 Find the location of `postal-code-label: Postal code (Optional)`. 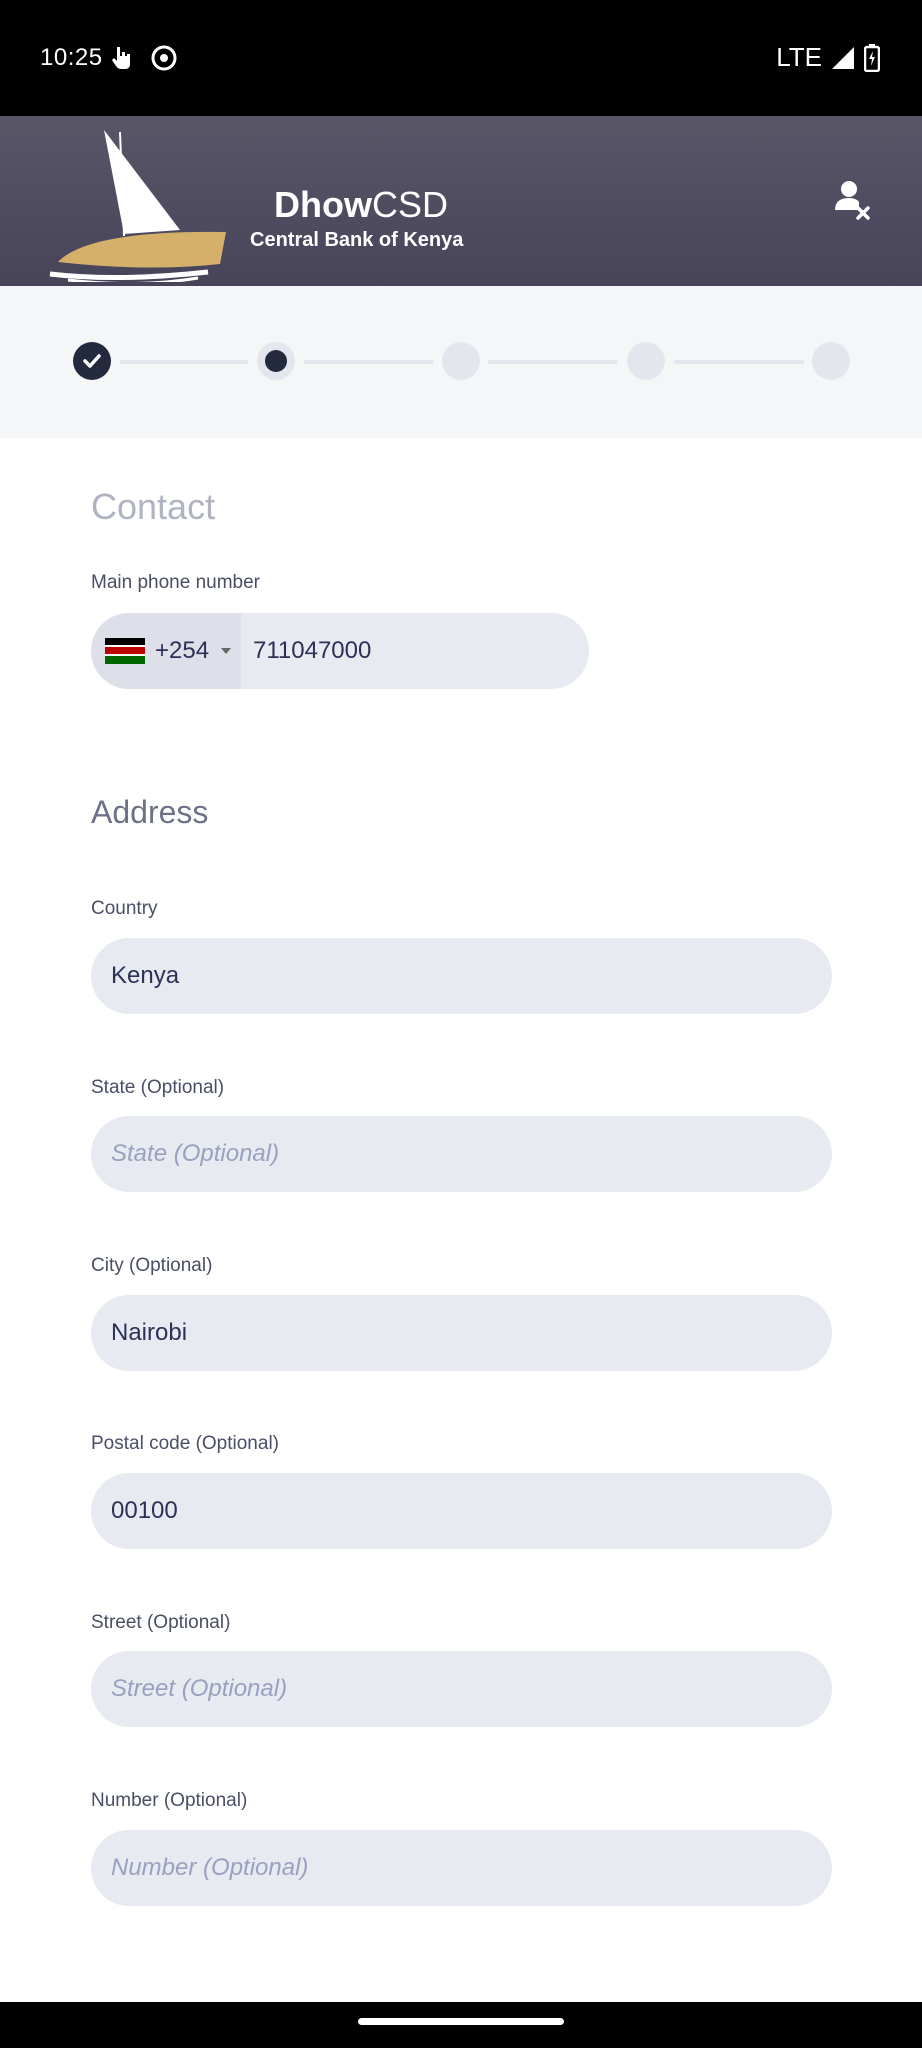

postal-code-label: Postal code (Optional) is located at coordinates (185, 1443).